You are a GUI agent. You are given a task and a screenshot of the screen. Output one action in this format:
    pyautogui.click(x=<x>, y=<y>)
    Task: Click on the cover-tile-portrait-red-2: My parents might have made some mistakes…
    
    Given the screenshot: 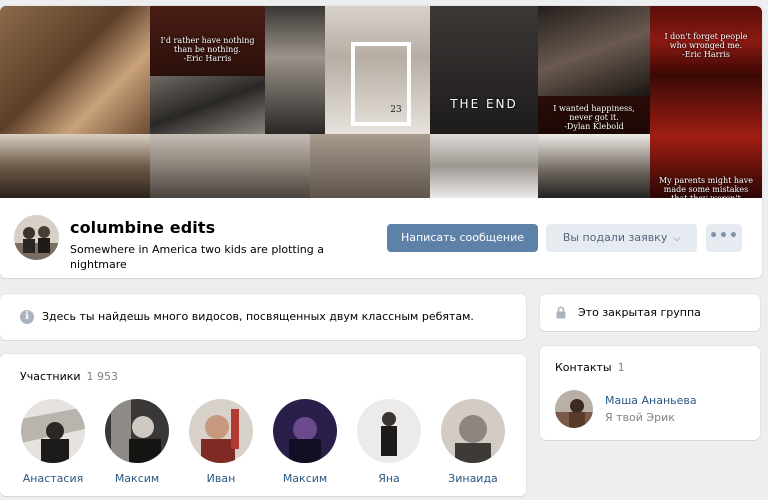 What is the action you would take?
    pyautogui.click(x=706, y=137)
    